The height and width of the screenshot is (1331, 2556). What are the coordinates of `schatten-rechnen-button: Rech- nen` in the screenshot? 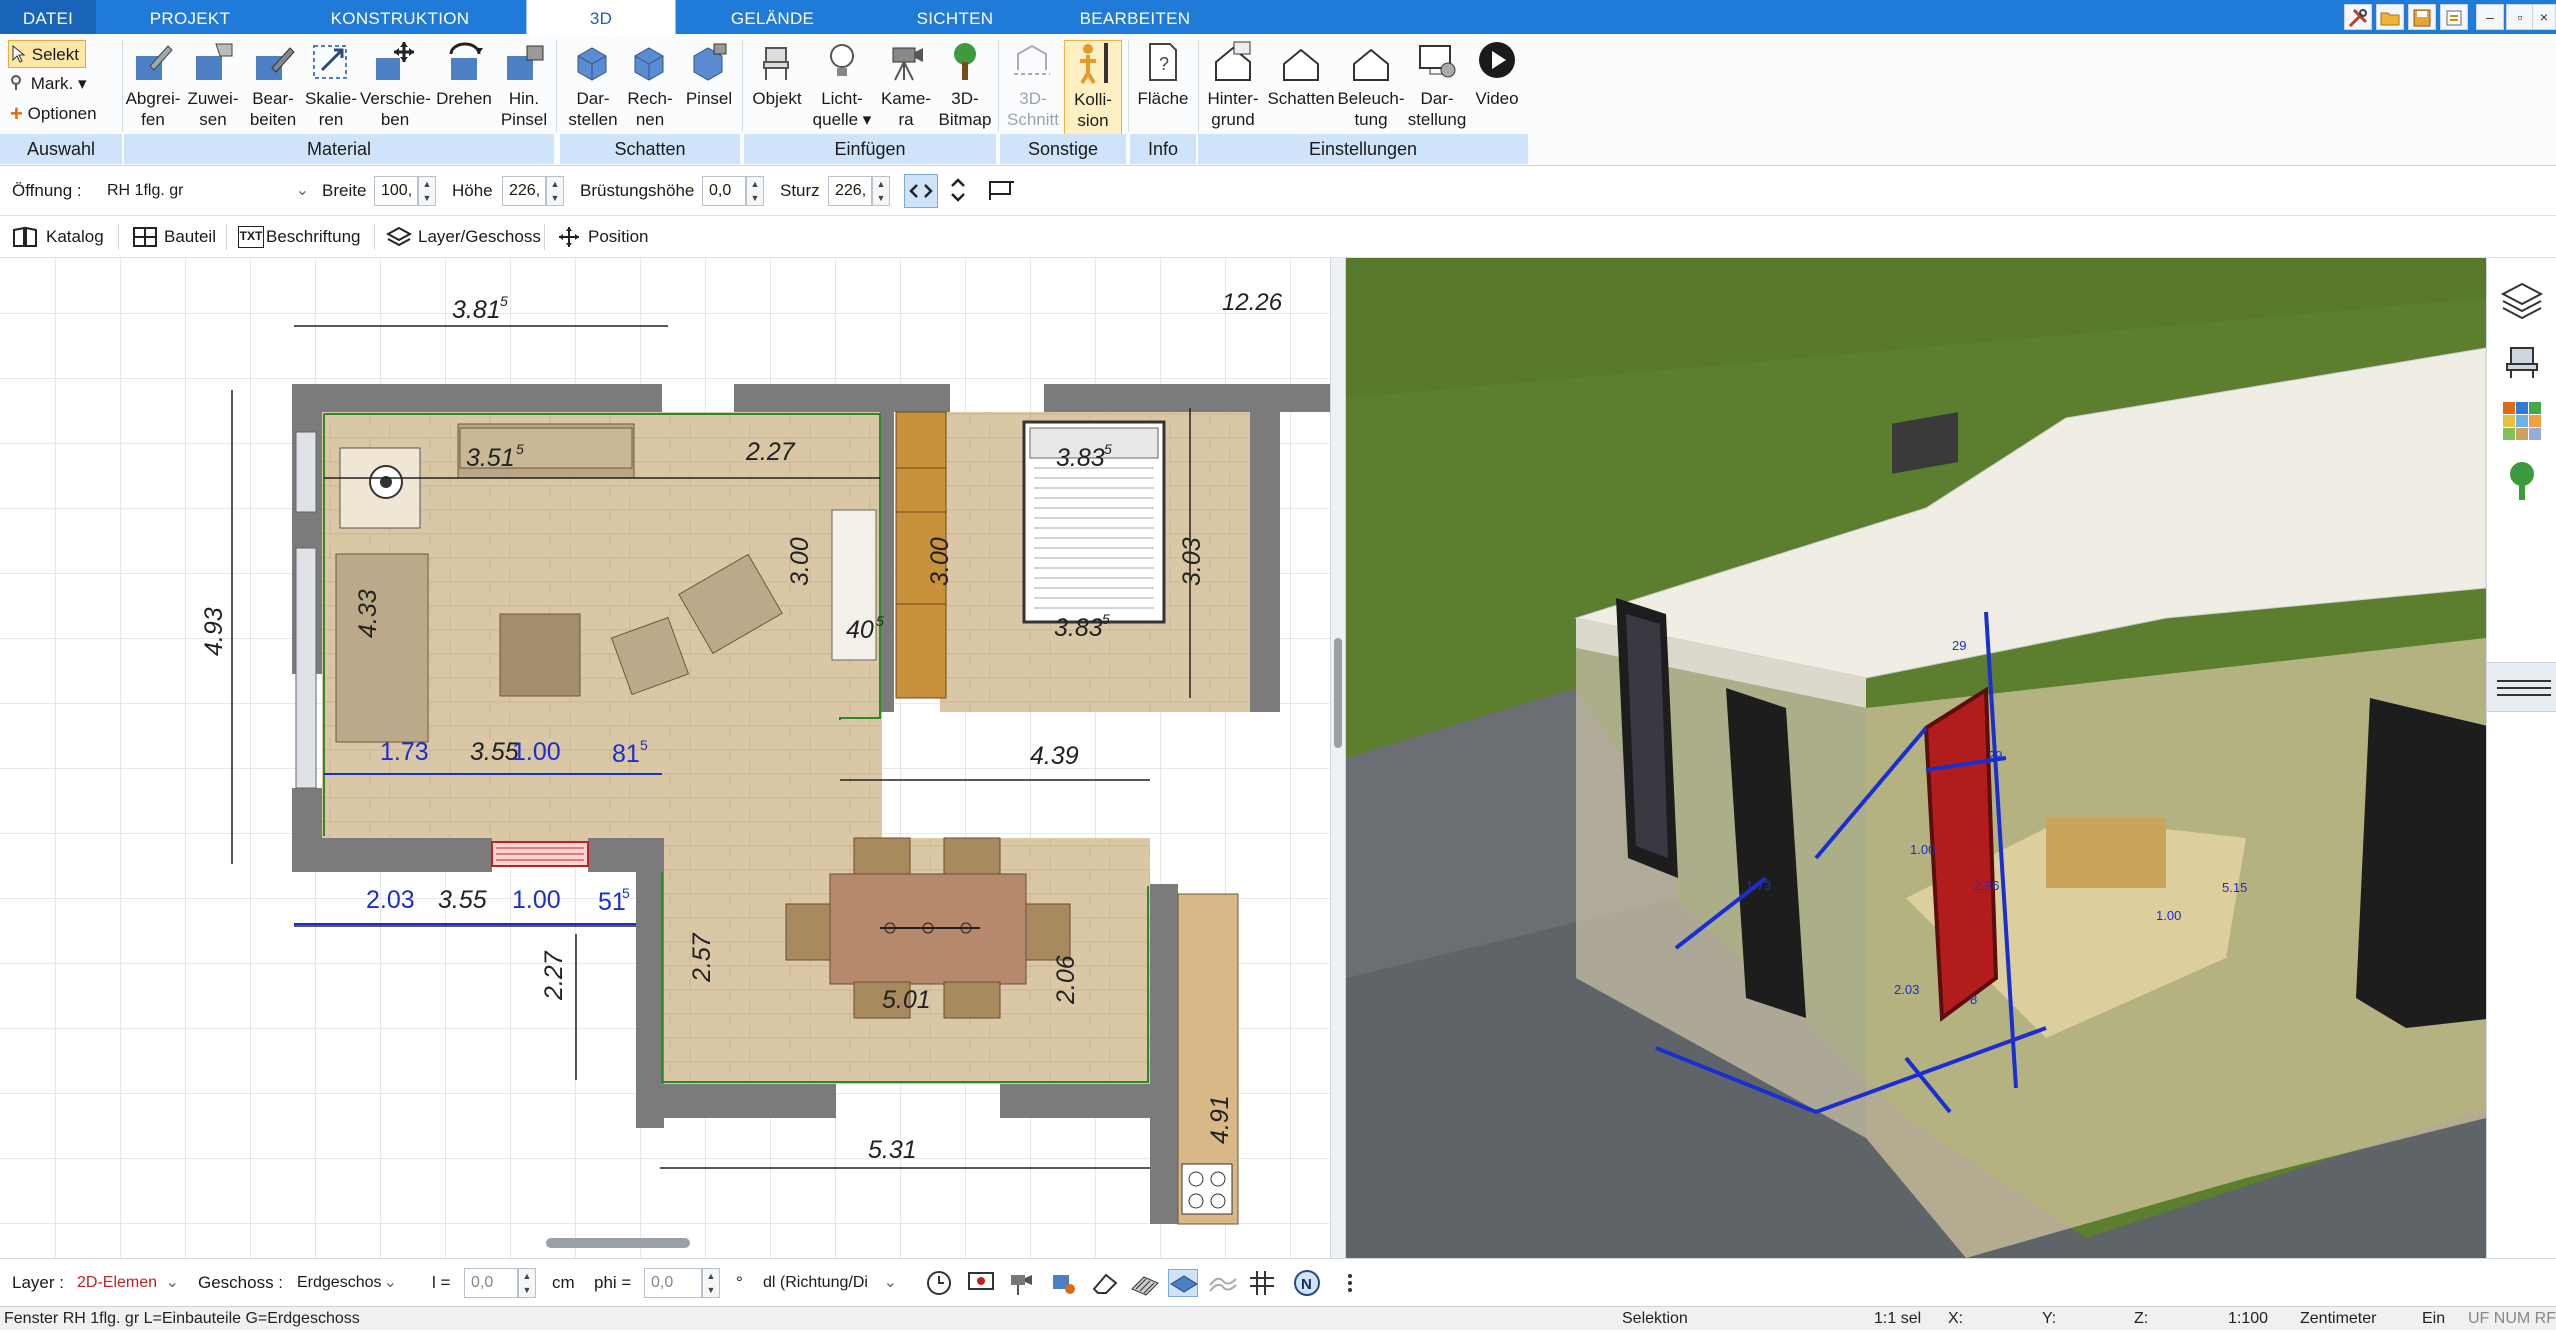 It's located at (650, 90).